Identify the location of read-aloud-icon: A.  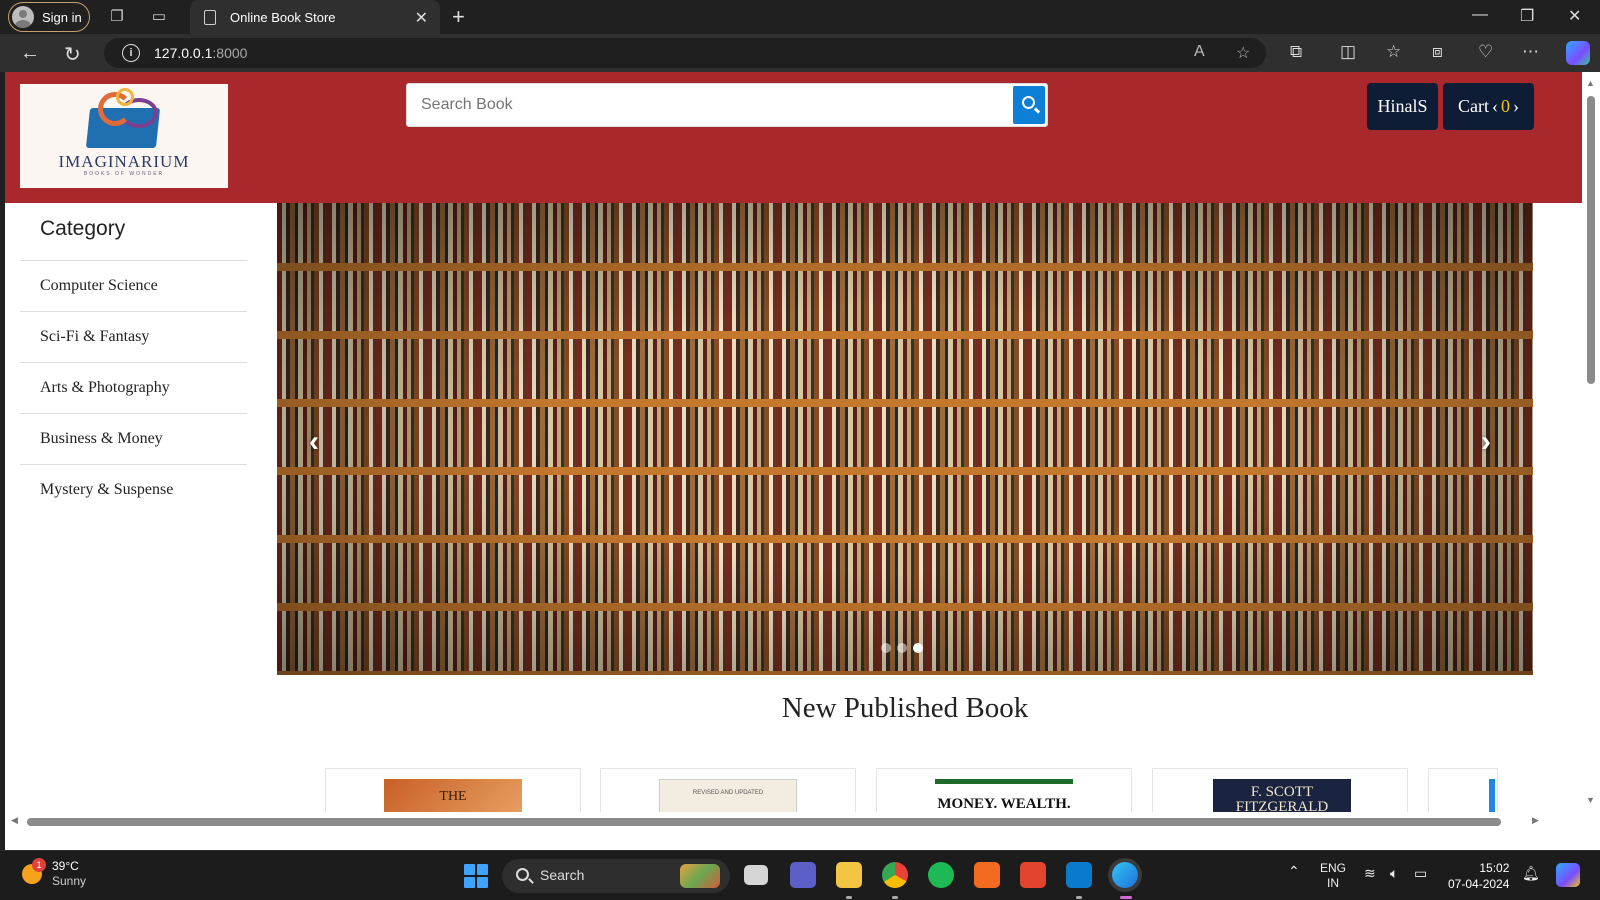
(1199, 52).